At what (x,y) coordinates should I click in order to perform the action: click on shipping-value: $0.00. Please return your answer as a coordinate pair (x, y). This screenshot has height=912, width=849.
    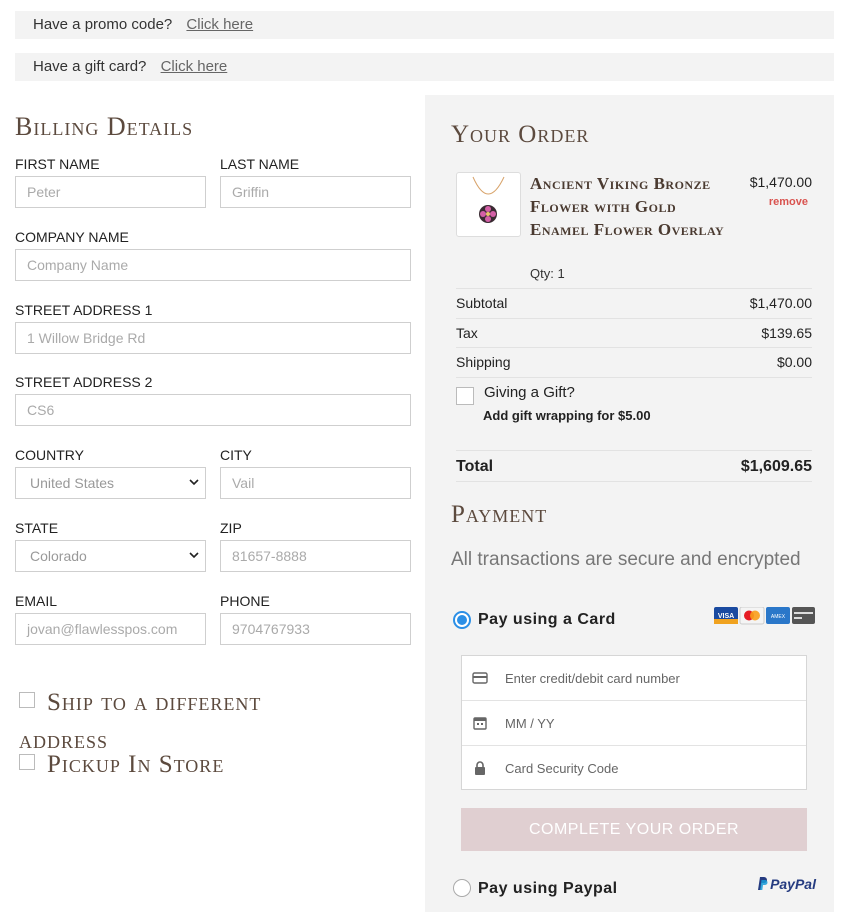
    Looking at the image, I should click on (794, 362).